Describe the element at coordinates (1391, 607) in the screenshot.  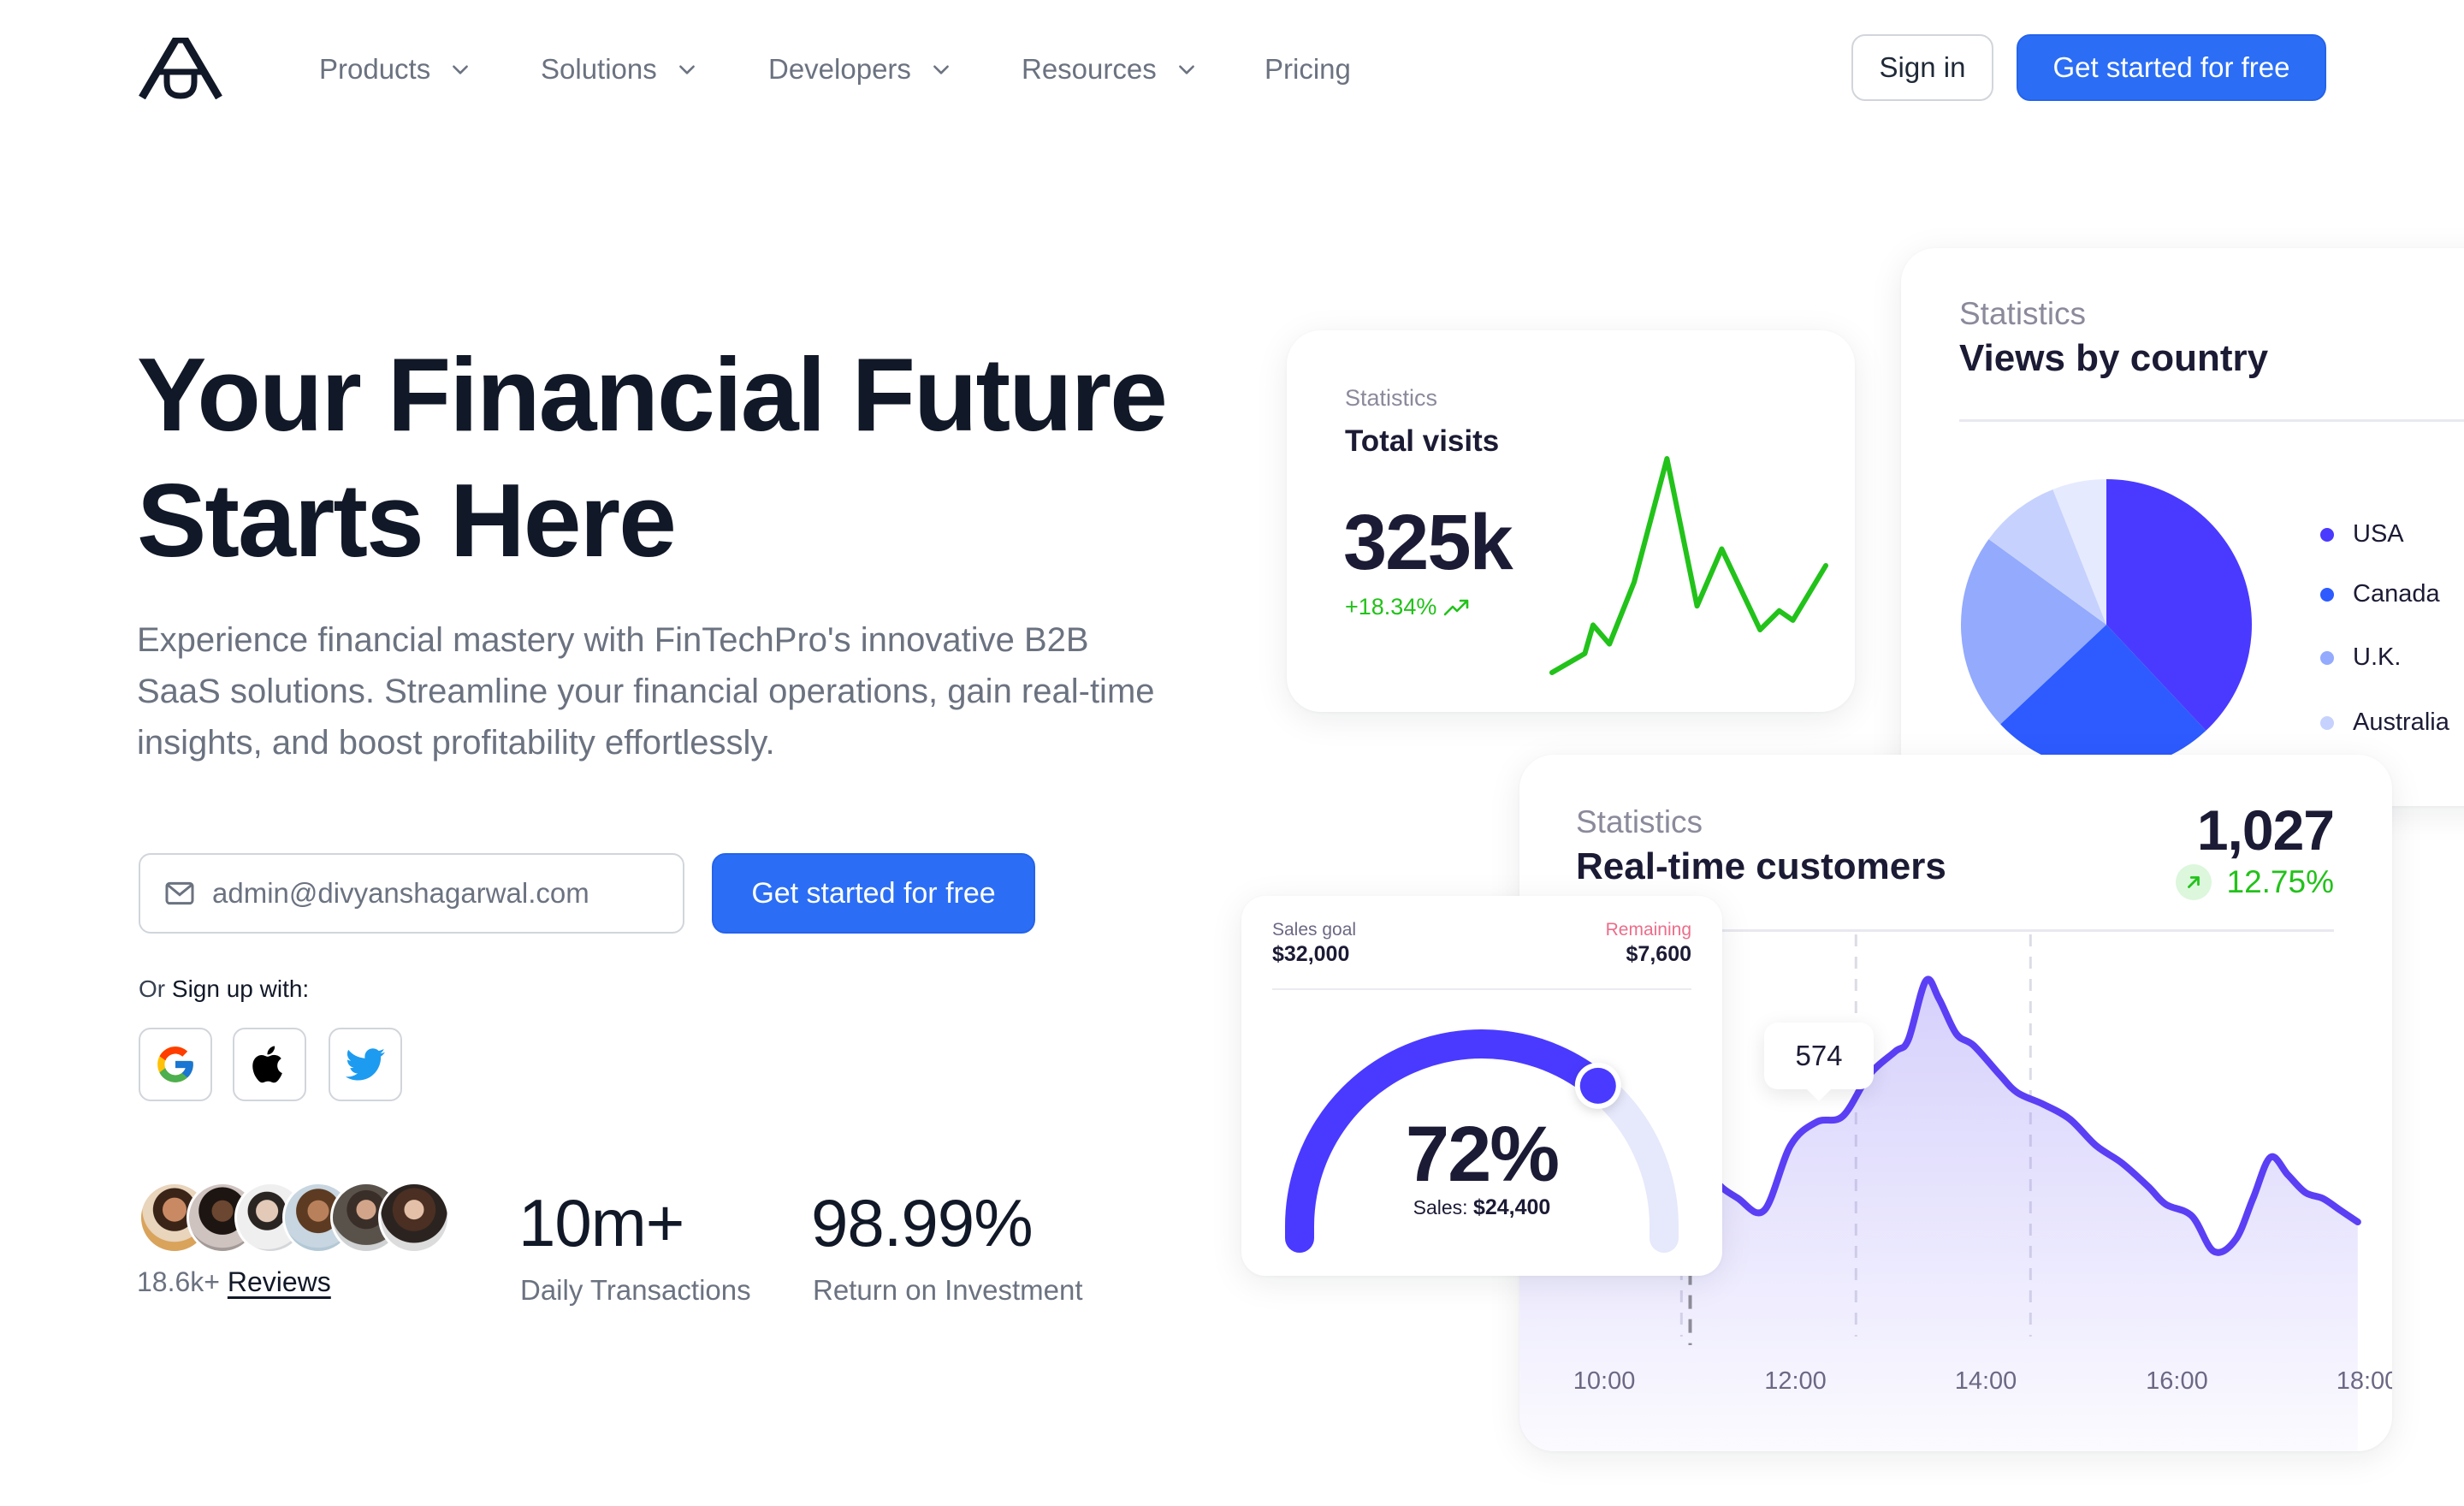
I see `total-visits-change-text: +18.34%` at that location.